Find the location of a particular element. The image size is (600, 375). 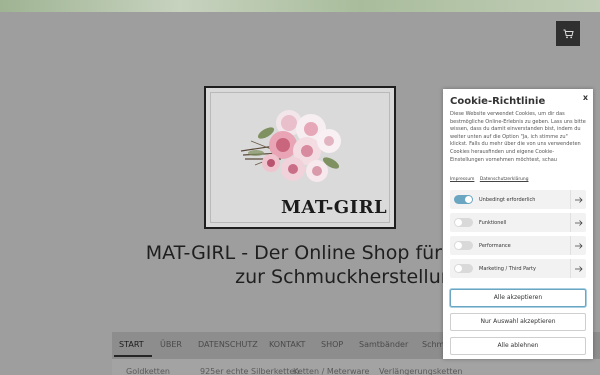

cookie-dialog-title: Cookie-Richtlinie is located at coordinates (498, 101).